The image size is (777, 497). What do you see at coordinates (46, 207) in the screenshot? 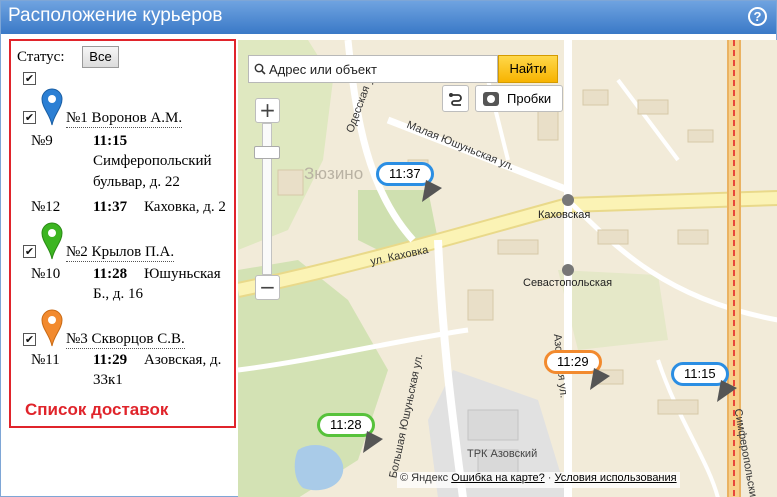
I see `order-number: №12` at bounding box center [46, 207].